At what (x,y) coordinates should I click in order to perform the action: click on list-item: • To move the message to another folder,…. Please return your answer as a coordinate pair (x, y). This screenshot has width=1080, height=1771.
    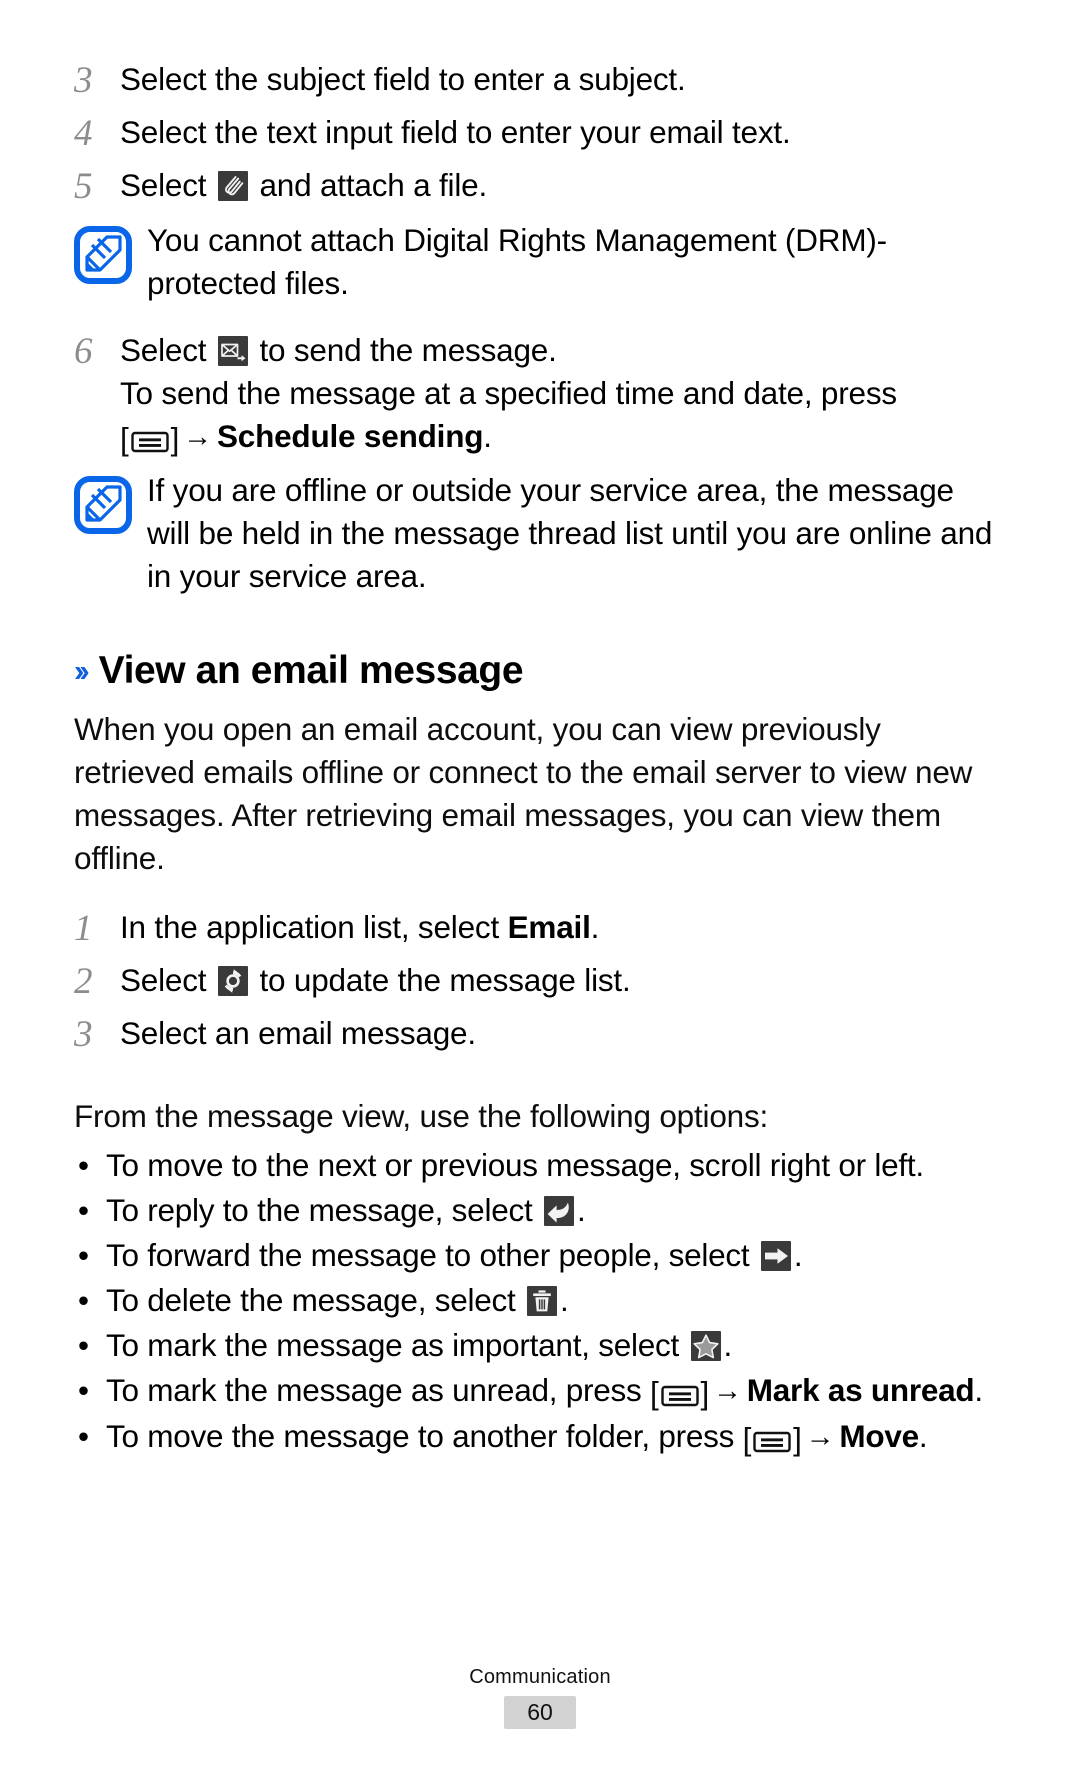
    Looking at the image, I should click on (537, 1437).